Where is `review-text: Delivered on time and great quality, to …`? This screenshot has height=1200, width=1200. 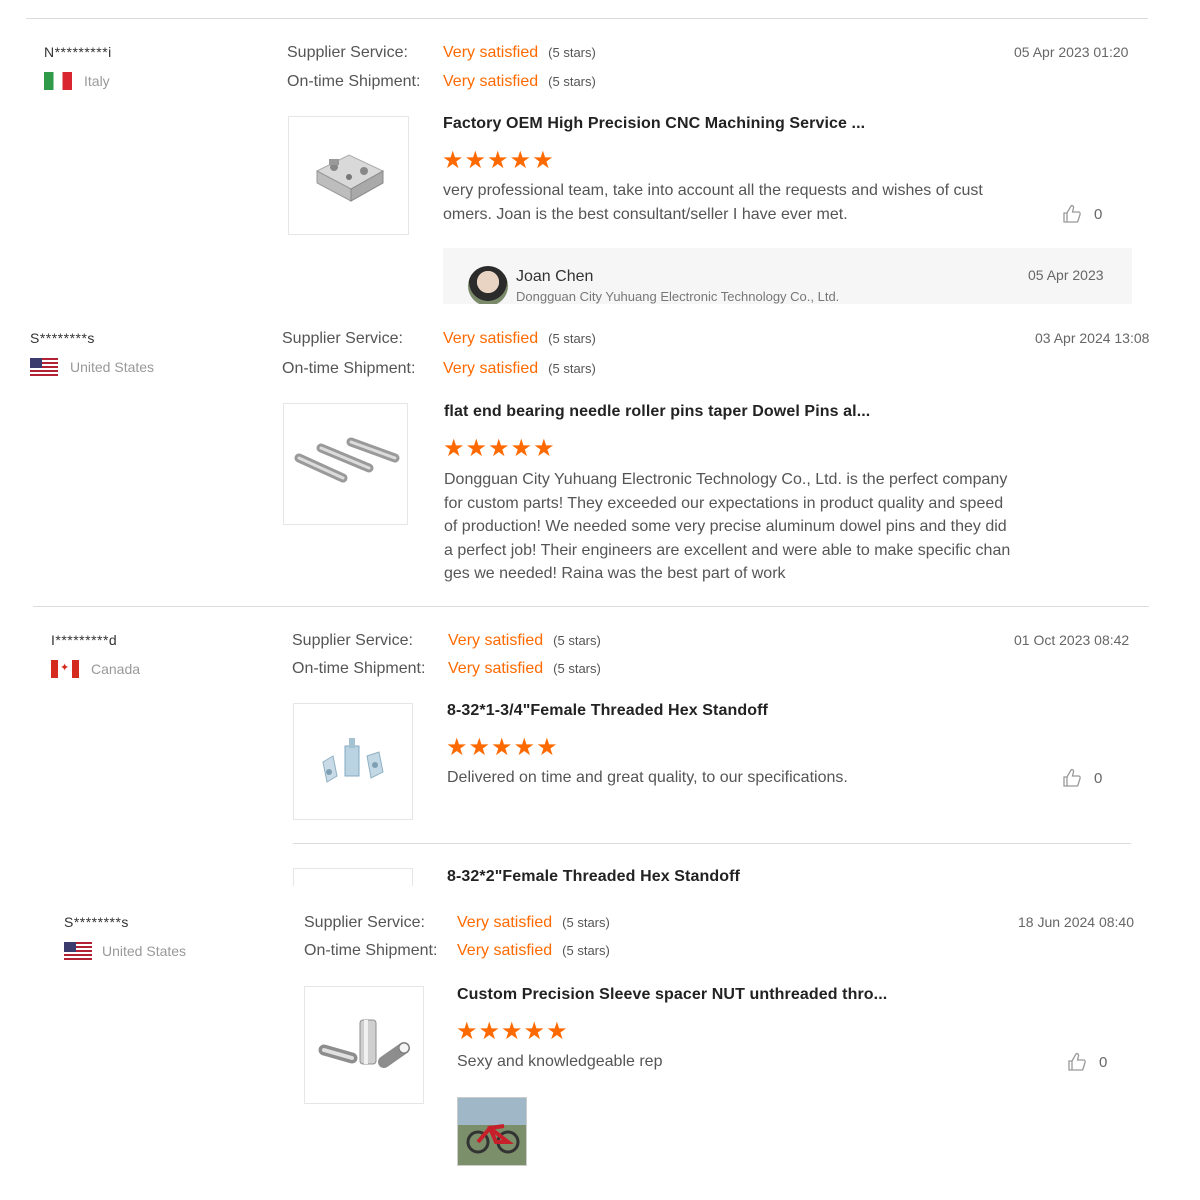 review-text: Delivered on time and great quality, to … is located at coordinates (647, 777).